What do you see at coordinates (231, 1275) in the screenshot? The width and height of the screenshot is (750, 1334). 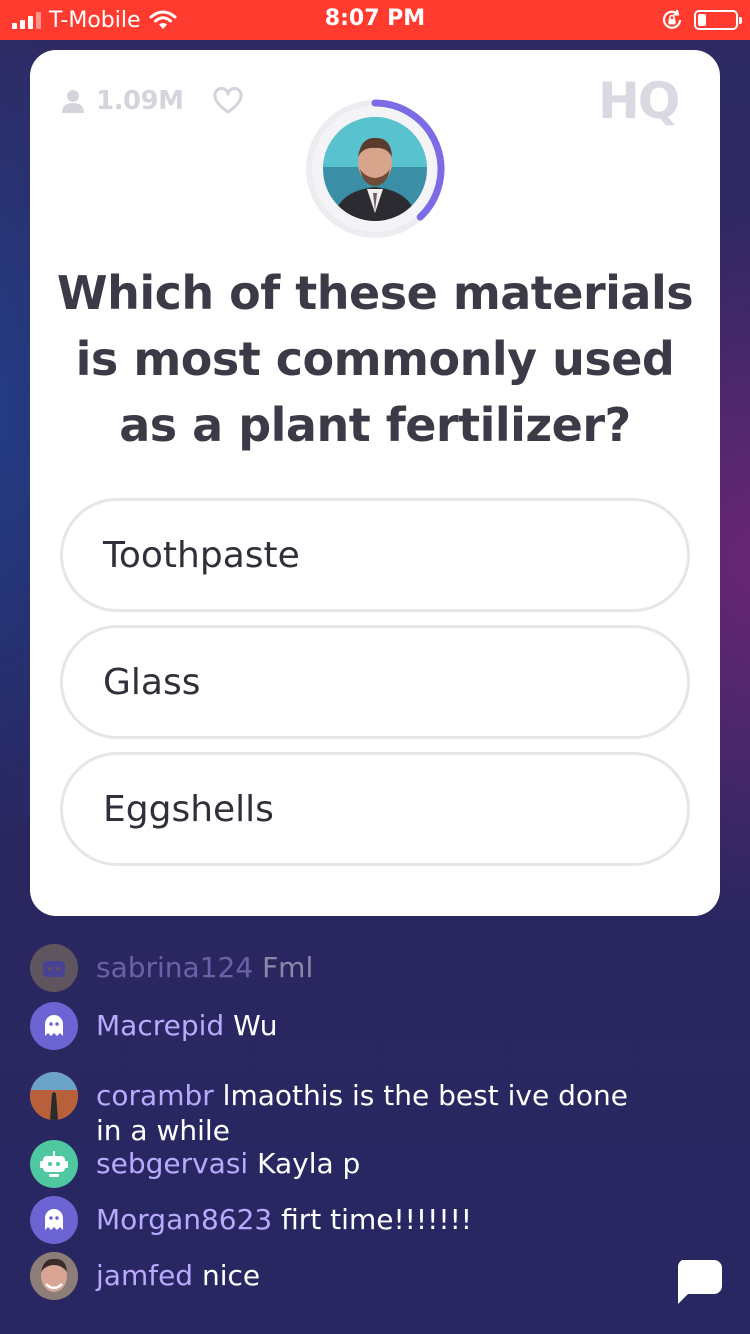 I see `chat-message-text: nice` at bounding box center [231, 1275].